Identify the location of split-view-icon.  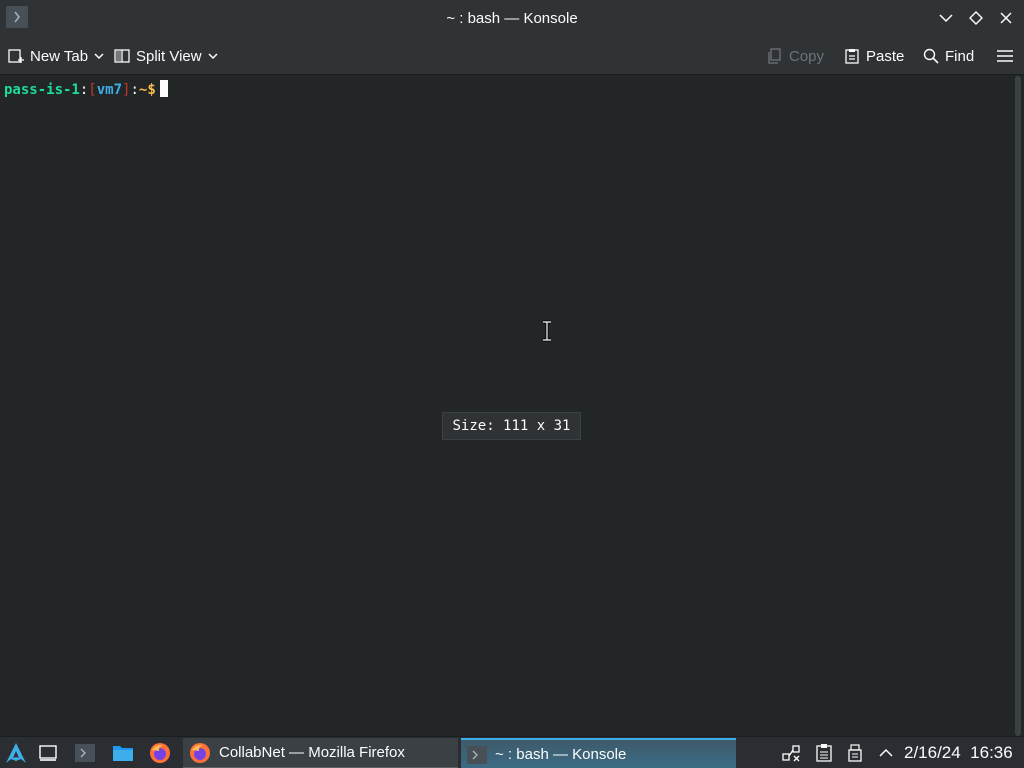
(122, 56).